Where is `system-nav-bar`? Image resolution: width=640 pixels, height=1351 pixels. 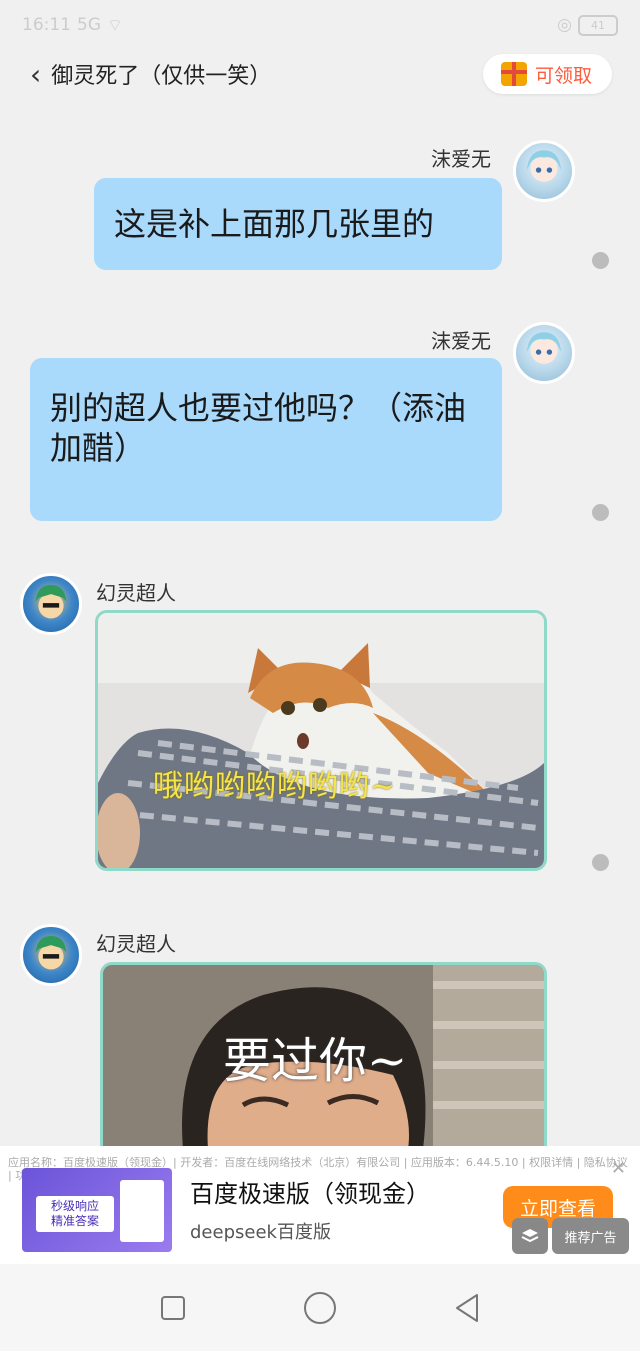
system-nav-bar is located at coordinates (320, 1307).